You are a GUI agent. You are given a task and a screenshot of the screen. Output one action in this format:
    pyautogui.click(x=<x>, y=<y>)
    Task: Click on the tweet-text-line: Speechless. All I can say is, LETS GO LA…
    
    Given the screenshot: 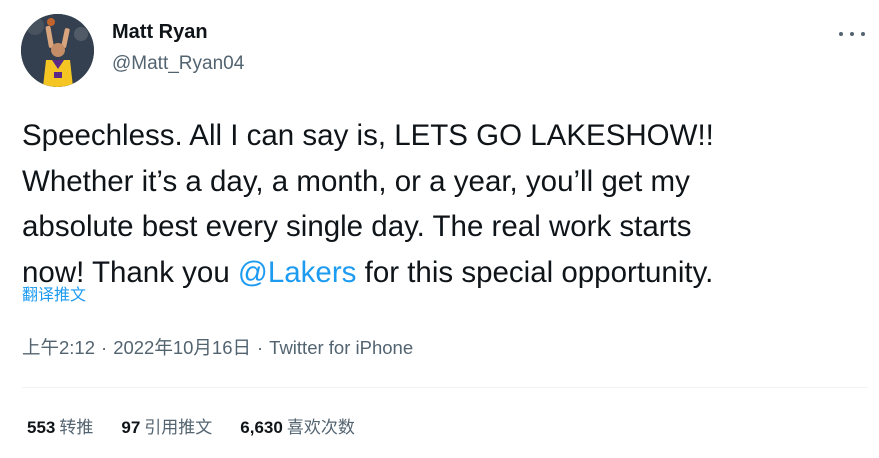 What is the action you would take?
    pyautogui.click(x=442, y=136)
    